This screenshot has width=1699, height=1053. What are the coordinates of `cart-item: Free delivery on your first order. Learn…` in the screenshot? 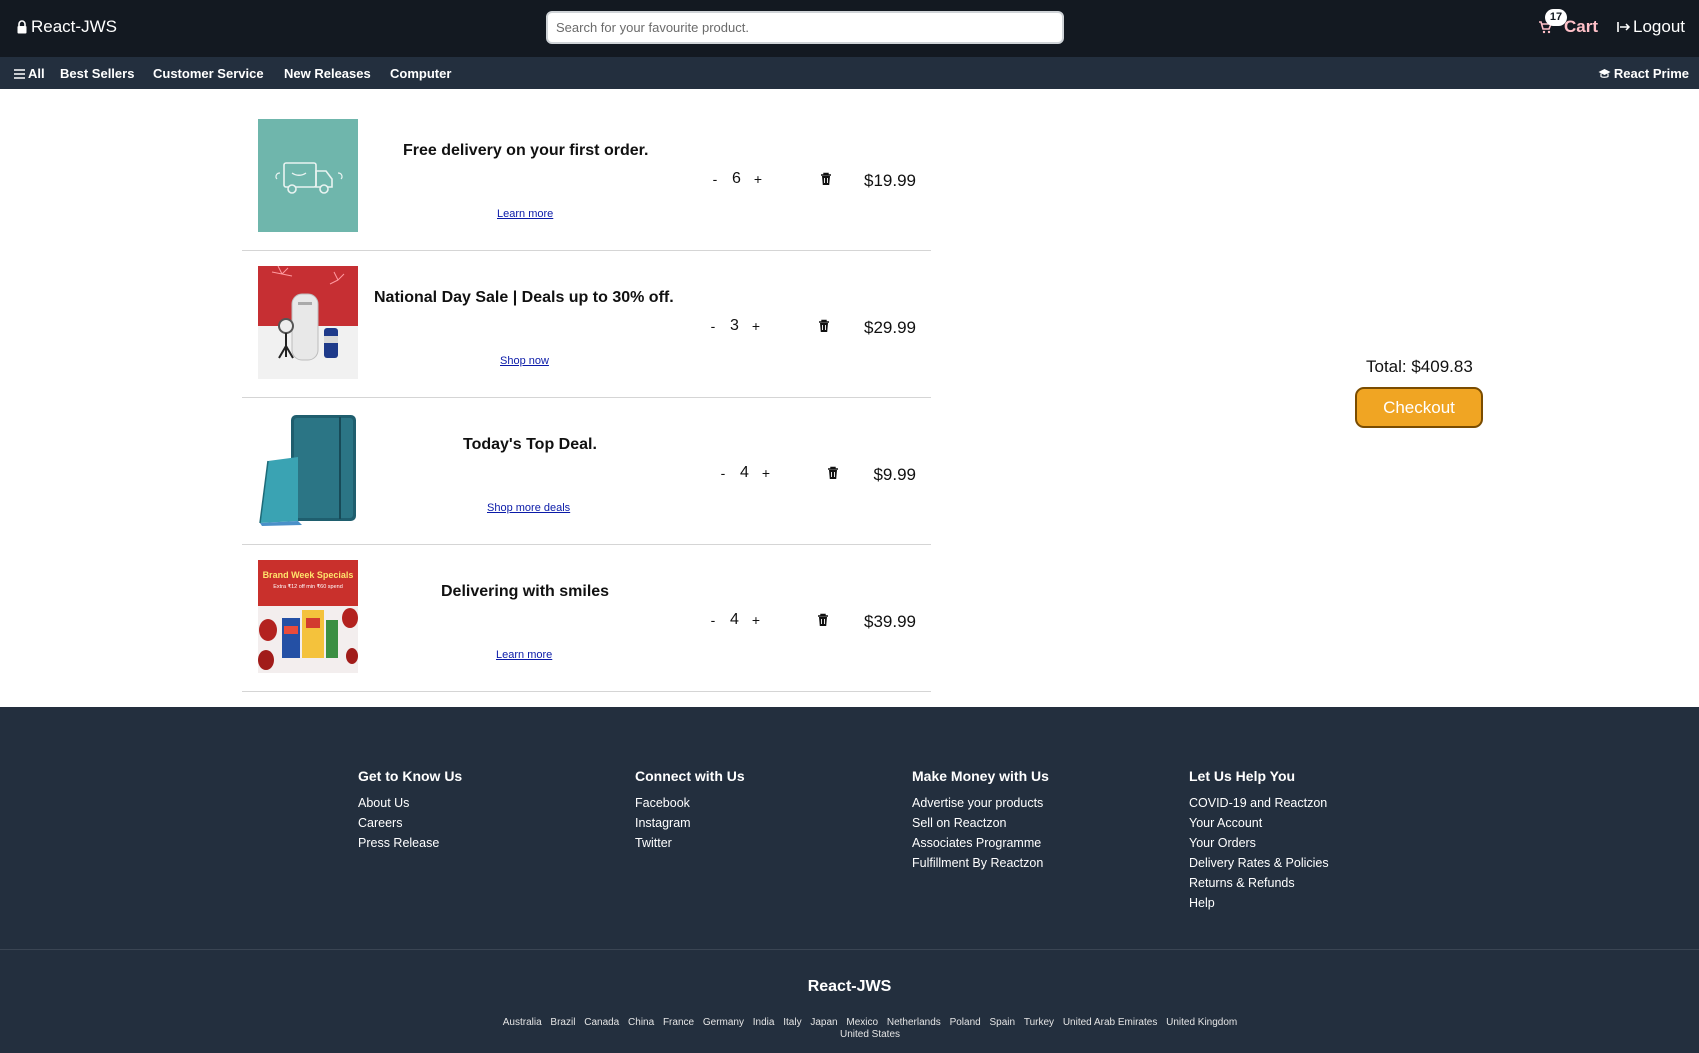 It's located at (586, 177).